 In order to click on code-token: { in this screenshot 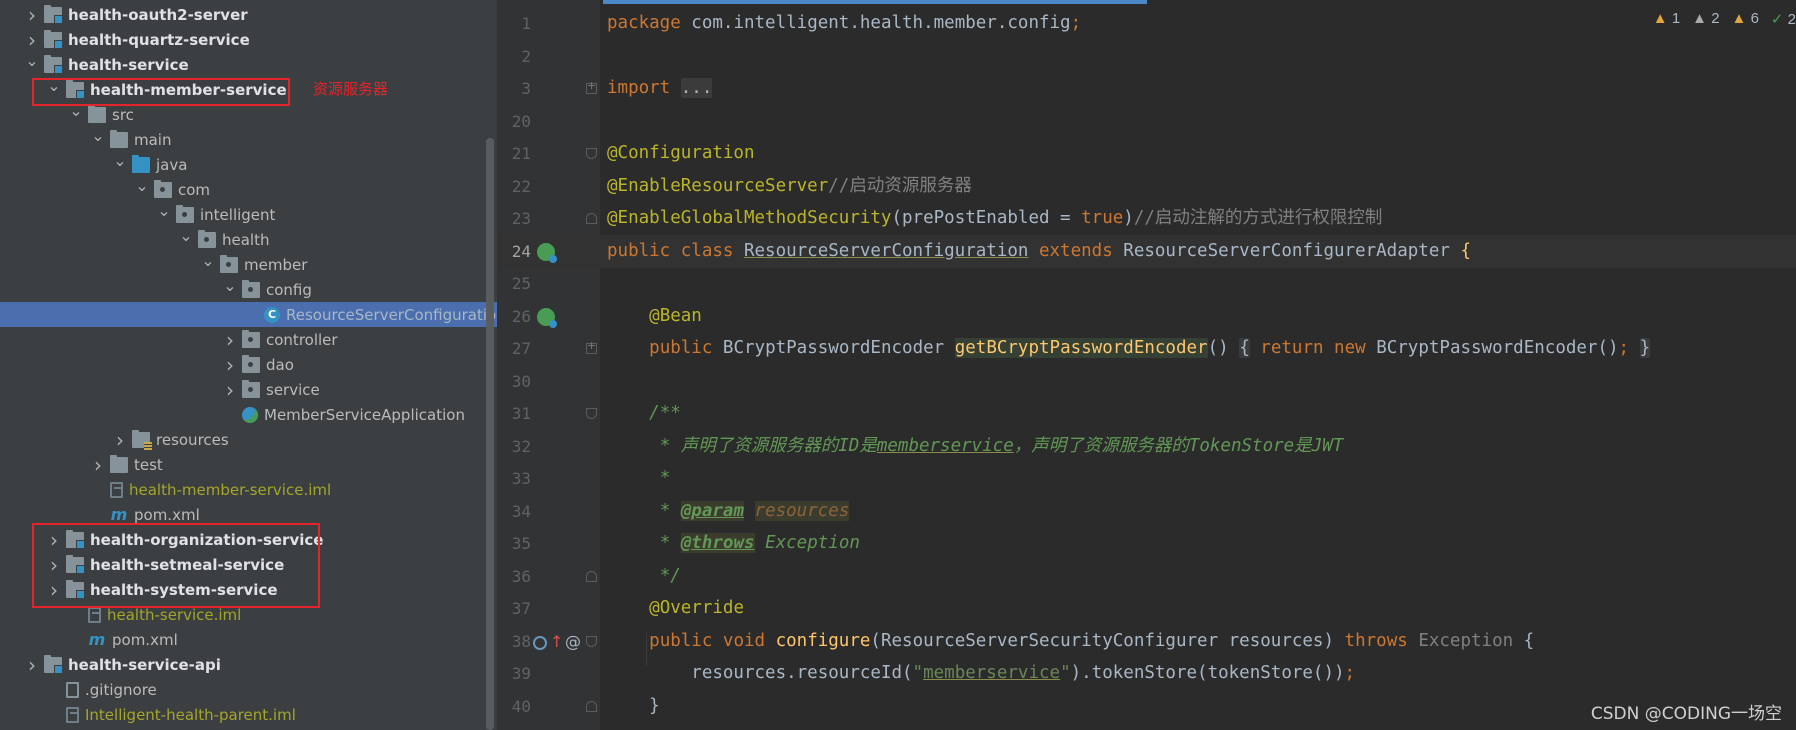, I will do `click(1244, 348)`.